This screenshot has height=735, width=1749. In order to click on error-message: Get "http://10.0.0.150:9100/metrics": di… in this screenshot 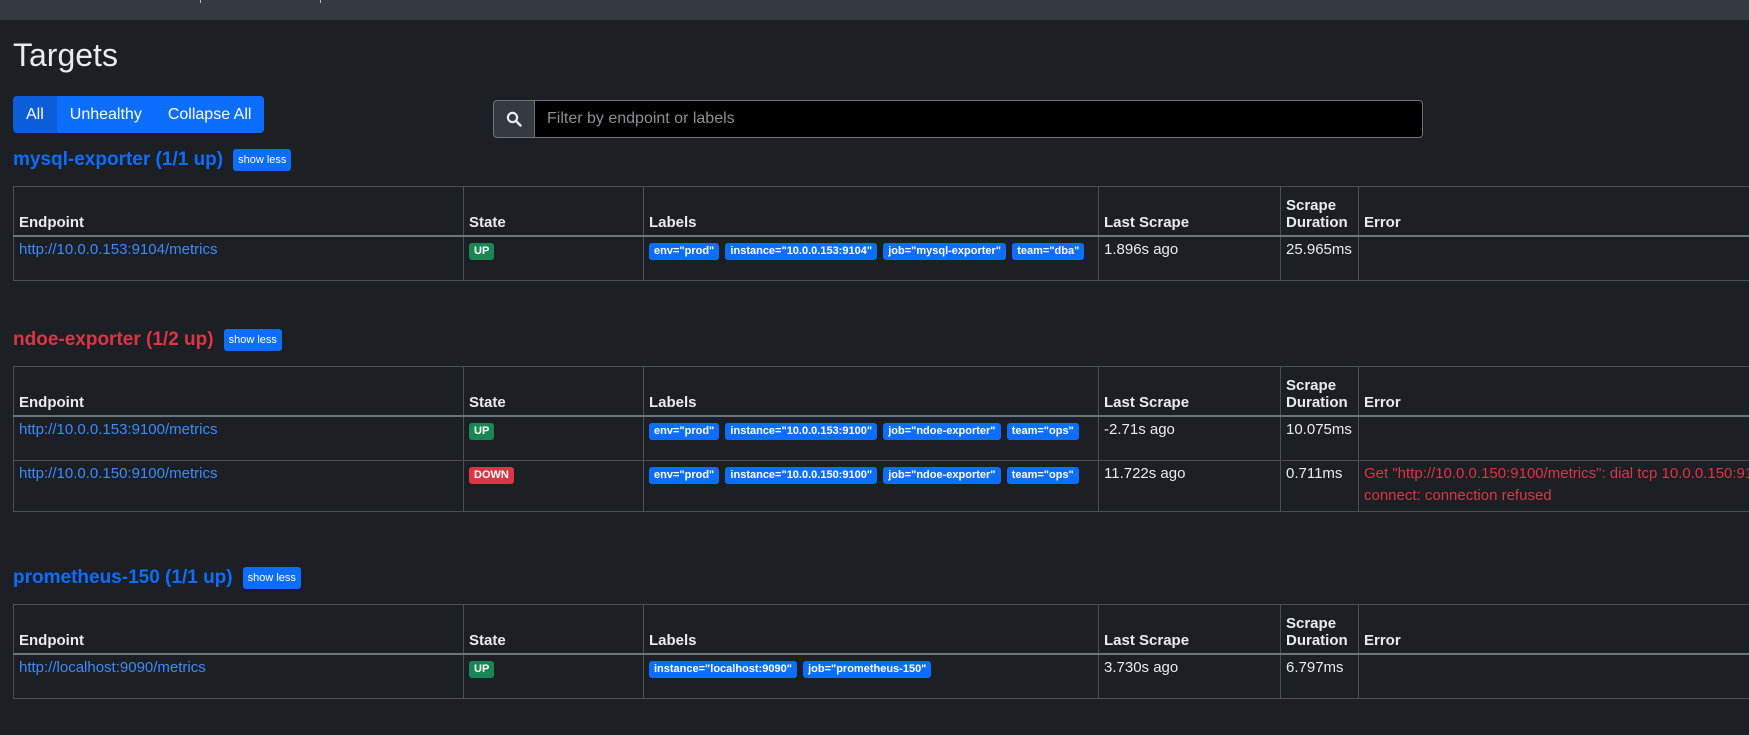, I will do `click(1556, 484)`.